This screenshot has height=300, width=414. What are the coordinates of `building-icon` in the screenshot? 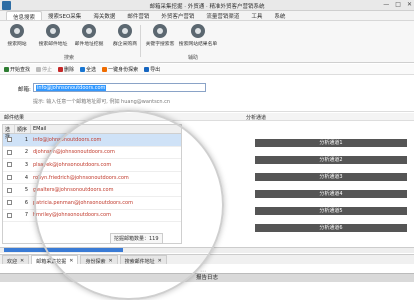 It's located at (125, 31).